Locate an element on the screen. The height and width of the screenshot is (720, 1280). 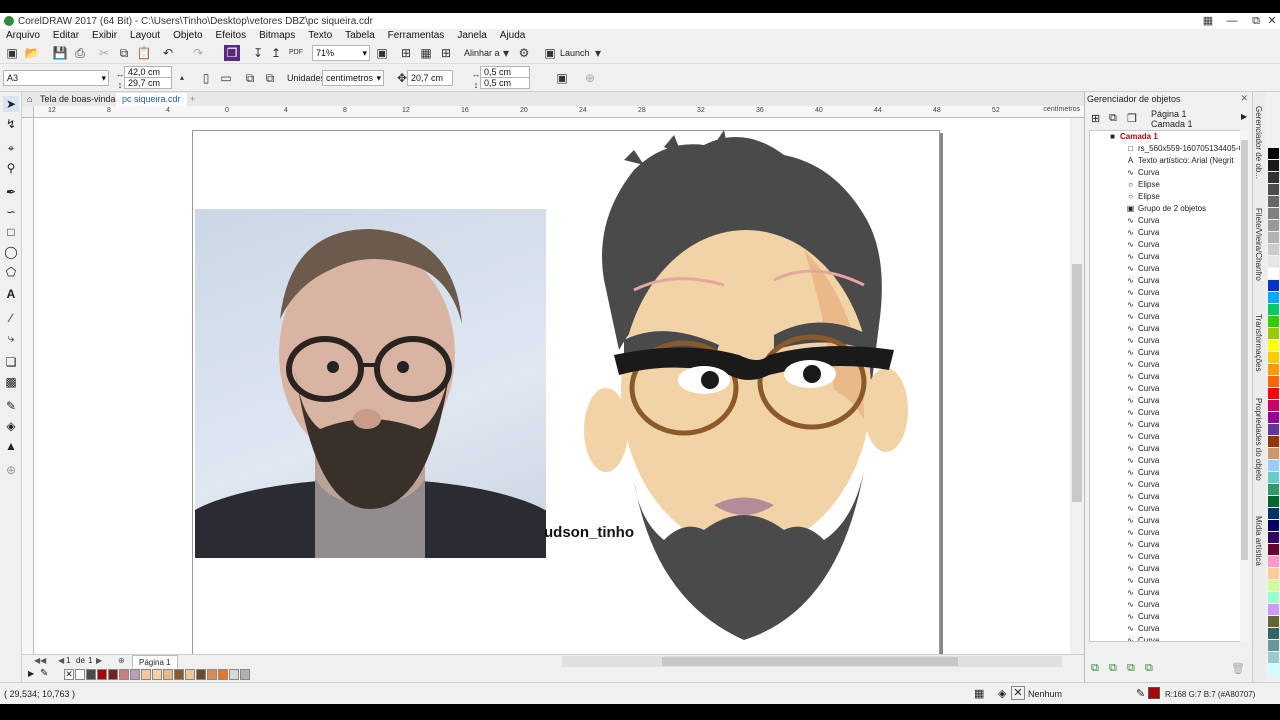
menu-item: Bitmaps is located at coordinates (277, 35).